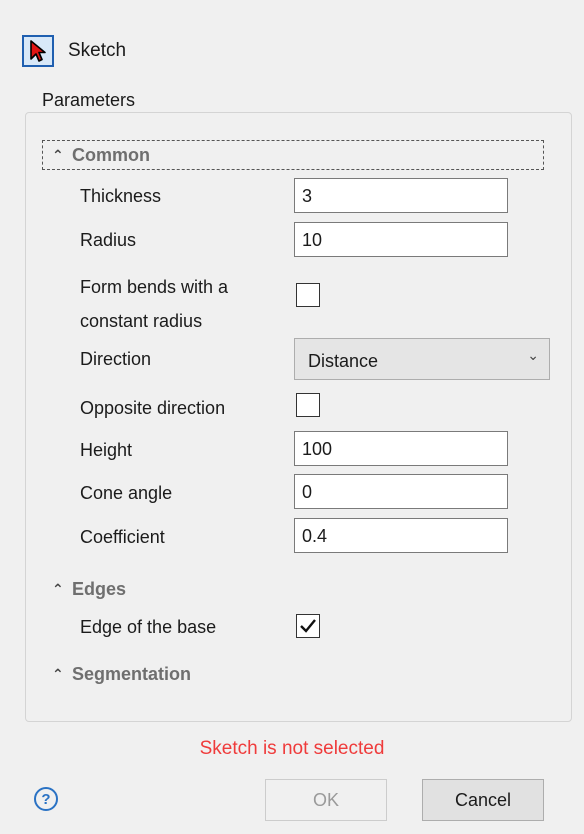 The height and width of the screenshot is (834, 584). What do you see at coordinates (97, 50) in the screenshot?
I see `sketch-label: Sketch` at bounding box center [97, 50].